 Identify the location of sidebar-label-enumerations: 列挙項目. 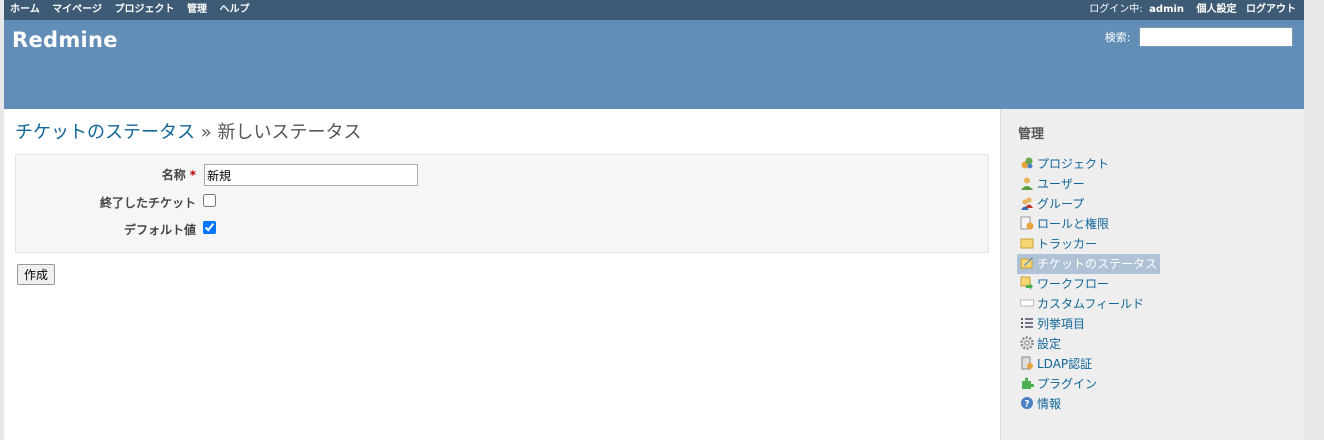
(1061, 324).